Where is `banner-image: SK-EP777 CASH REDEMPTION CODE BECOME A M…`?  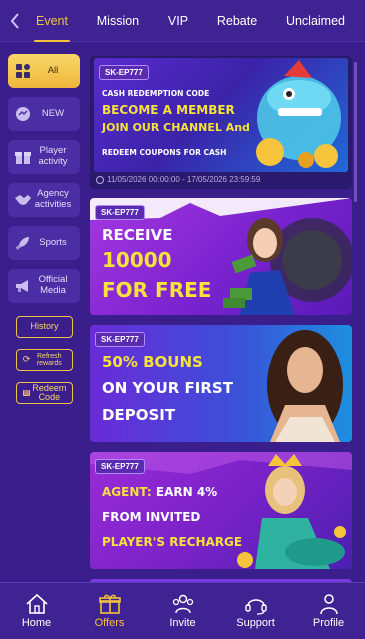
banner-image: SK-EP777 CASH REDEMPTION CODE BECOME A M… is located at coordinates (221, 115).